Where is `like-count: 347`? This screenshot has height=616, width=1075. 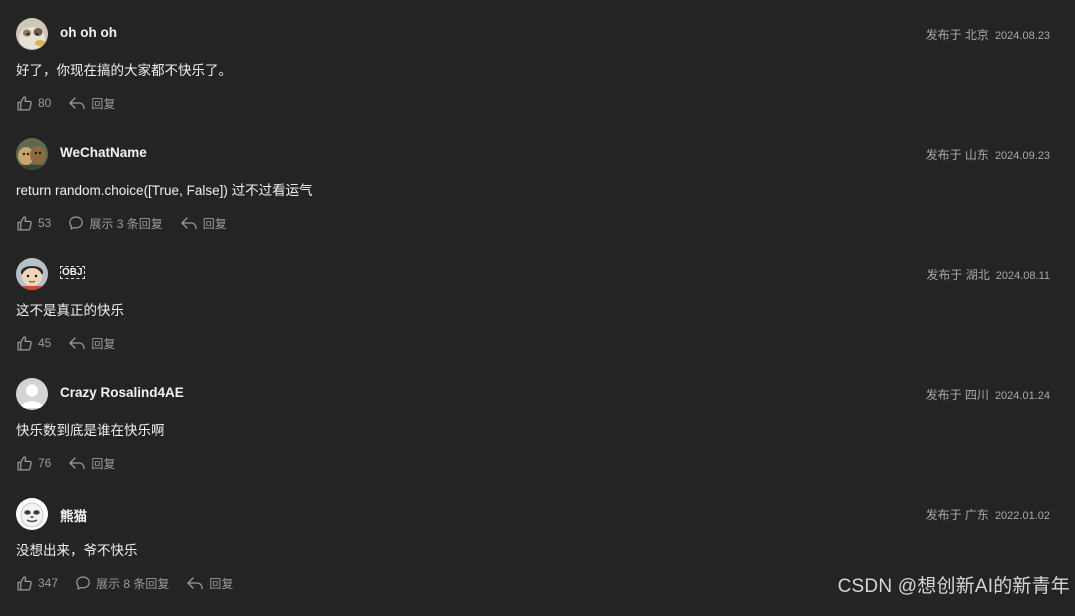
like-count: 347 is located at coordinates (48, 583).